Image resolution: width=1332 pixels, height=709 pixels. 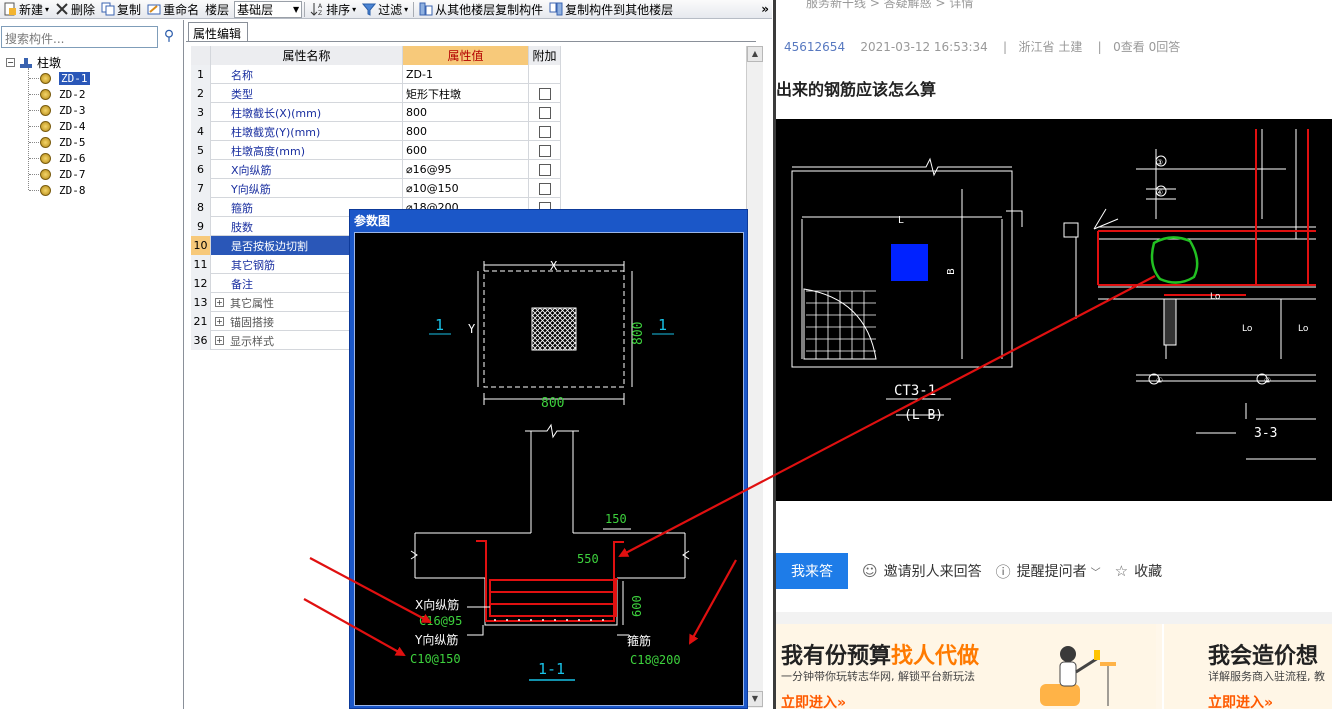 What do you see at coordinates (639, 640) in the screenshot?
I see `stirrup-label: 箍筋` at bounding box center [639, 640].